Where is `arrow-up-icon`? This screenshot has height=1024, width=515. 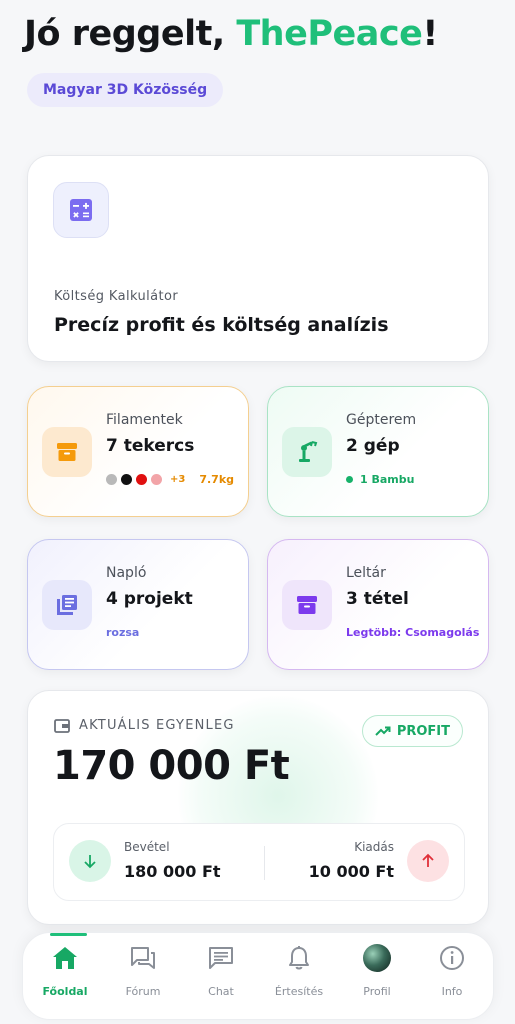 arrow-up-icon is located at coordinates (428, 861).